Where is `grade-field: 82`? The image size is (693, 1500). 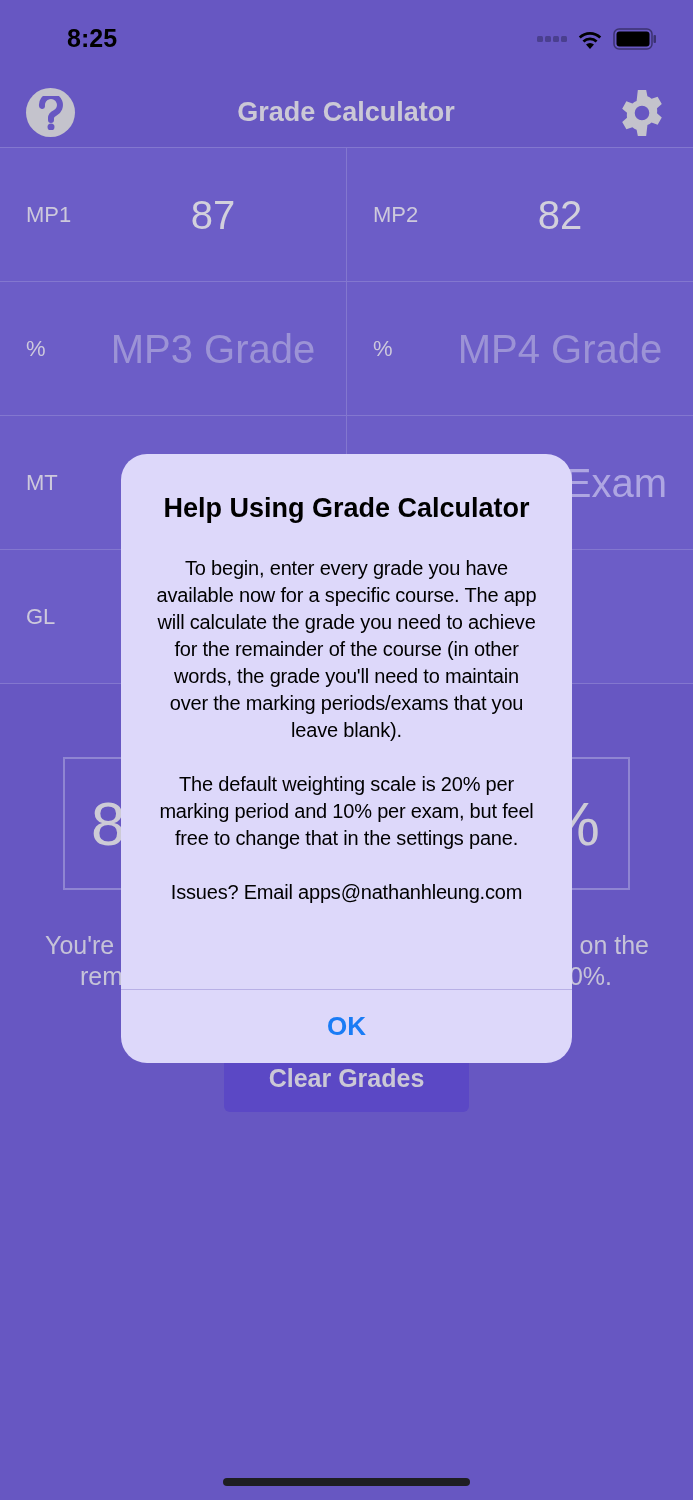
grade-field: 82 is located at coordinates (560, 214).